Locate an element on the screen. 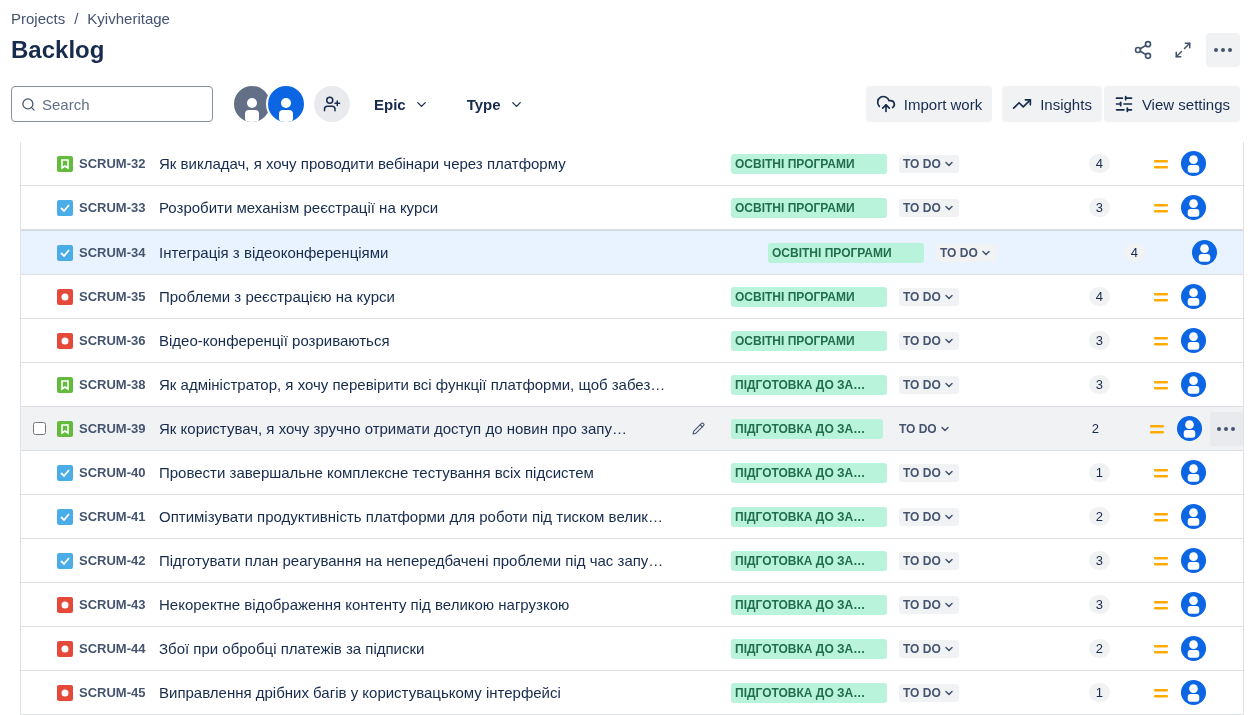 This screenshot has width=1251, height=715. issue-summary: Виправлення дрібних багів у користувацькому інтерфейсі is located at coordinates (437, 692).